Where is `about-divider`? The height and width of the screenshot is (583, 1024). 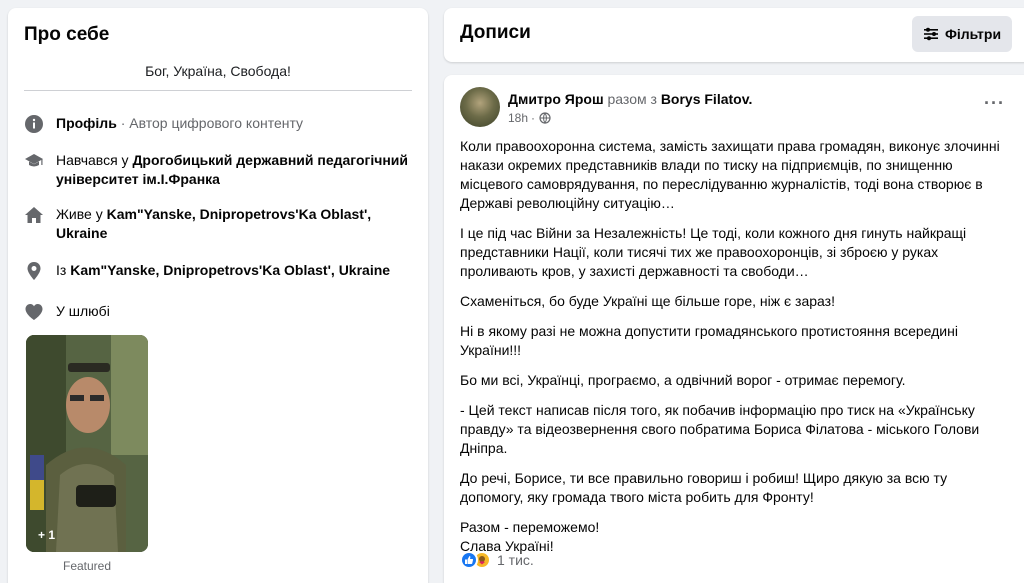 about-divider is located at coordinates (218, 90).